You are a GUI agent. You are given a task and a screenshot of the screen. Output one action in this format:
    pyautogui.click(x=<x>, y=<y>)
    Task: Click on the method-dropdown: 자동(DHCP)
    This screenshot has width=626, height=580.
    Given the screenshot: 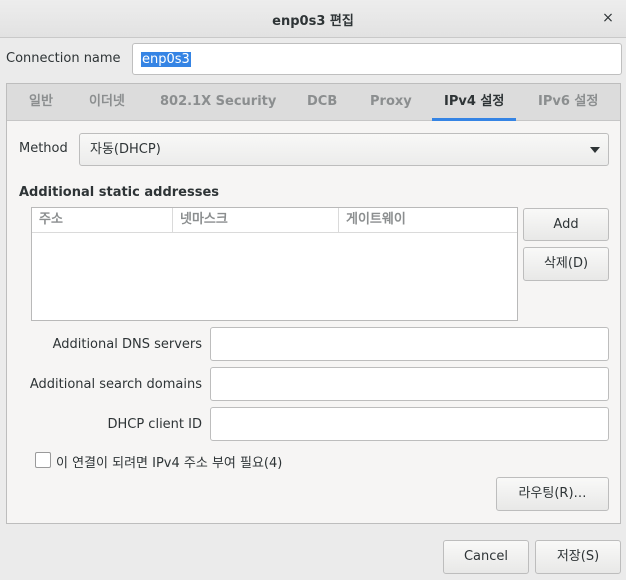 What is the action you would take?
    pyautogui.click(x=344, y=149)
    